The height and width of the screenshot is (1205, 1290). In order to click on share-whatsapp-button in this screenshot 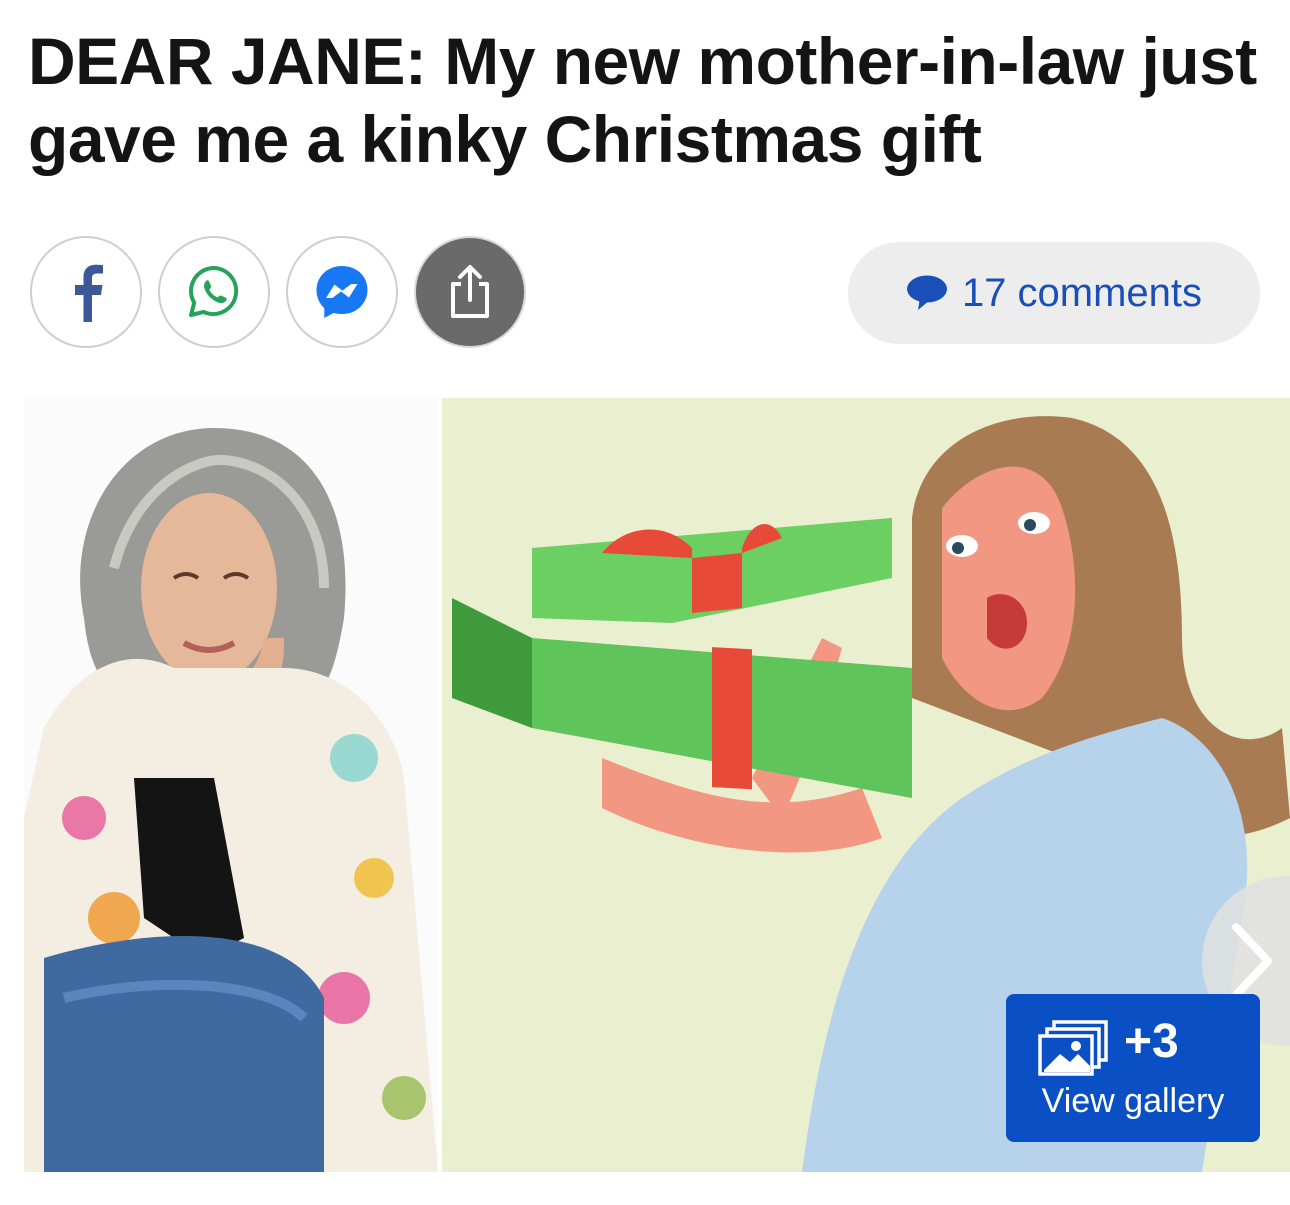, I will do `click(214, 292)`.